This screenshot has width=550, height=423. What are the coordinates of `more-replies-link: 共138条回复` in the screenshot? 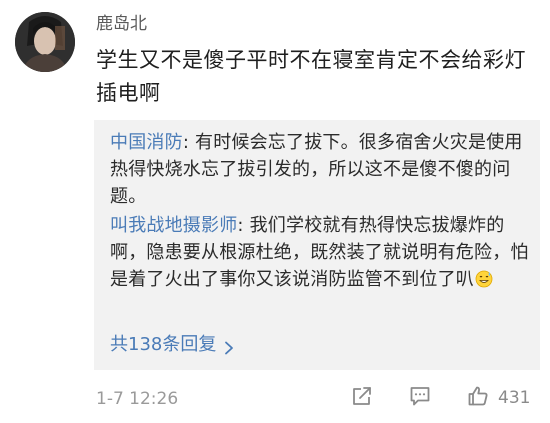 It's located at (172, 345).